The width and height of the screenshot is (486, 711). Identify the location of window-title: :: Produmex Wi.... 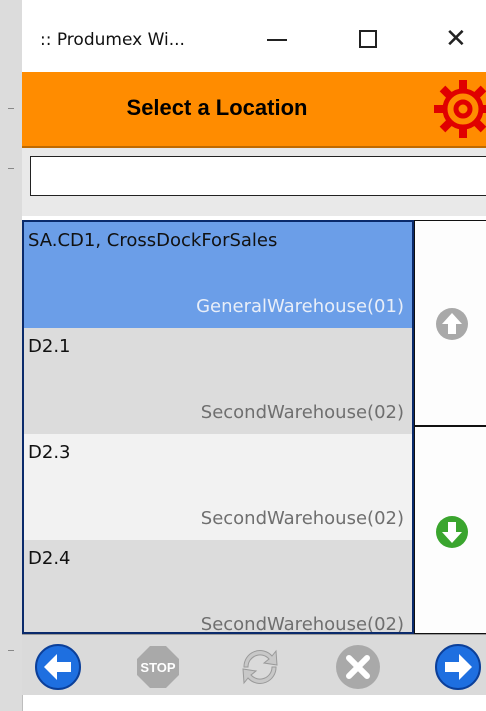
(112, 40).